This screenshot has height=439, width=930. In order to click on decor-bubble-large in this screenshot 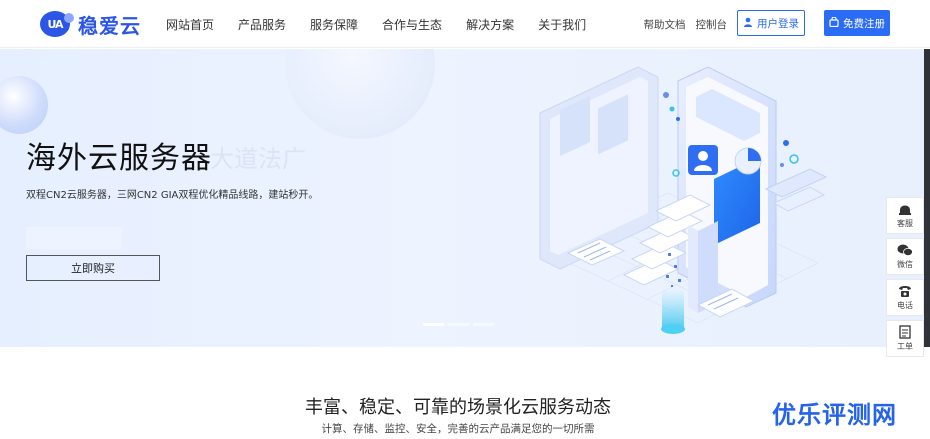, I will do `click(360, 94)`.